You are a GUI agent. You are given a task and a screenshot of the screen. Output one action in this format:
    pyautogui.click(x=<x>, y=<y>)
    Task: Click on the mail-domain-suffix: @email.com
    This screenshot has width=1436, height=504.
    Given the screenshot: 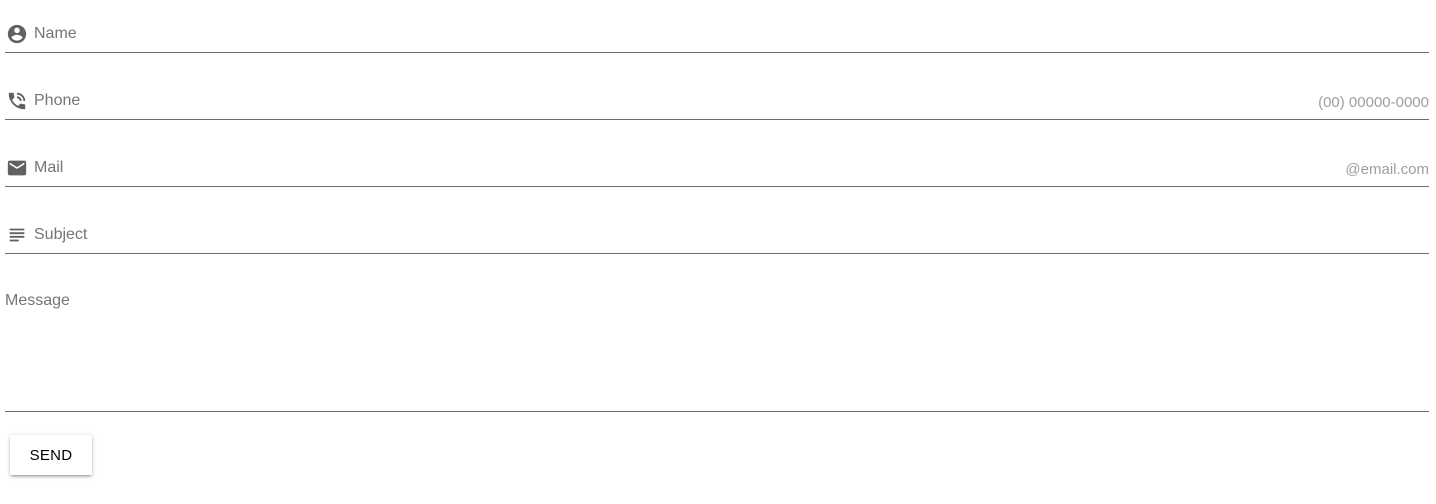 What is the action you would take?
    pyautogui.click(x=1387, y=169)
    